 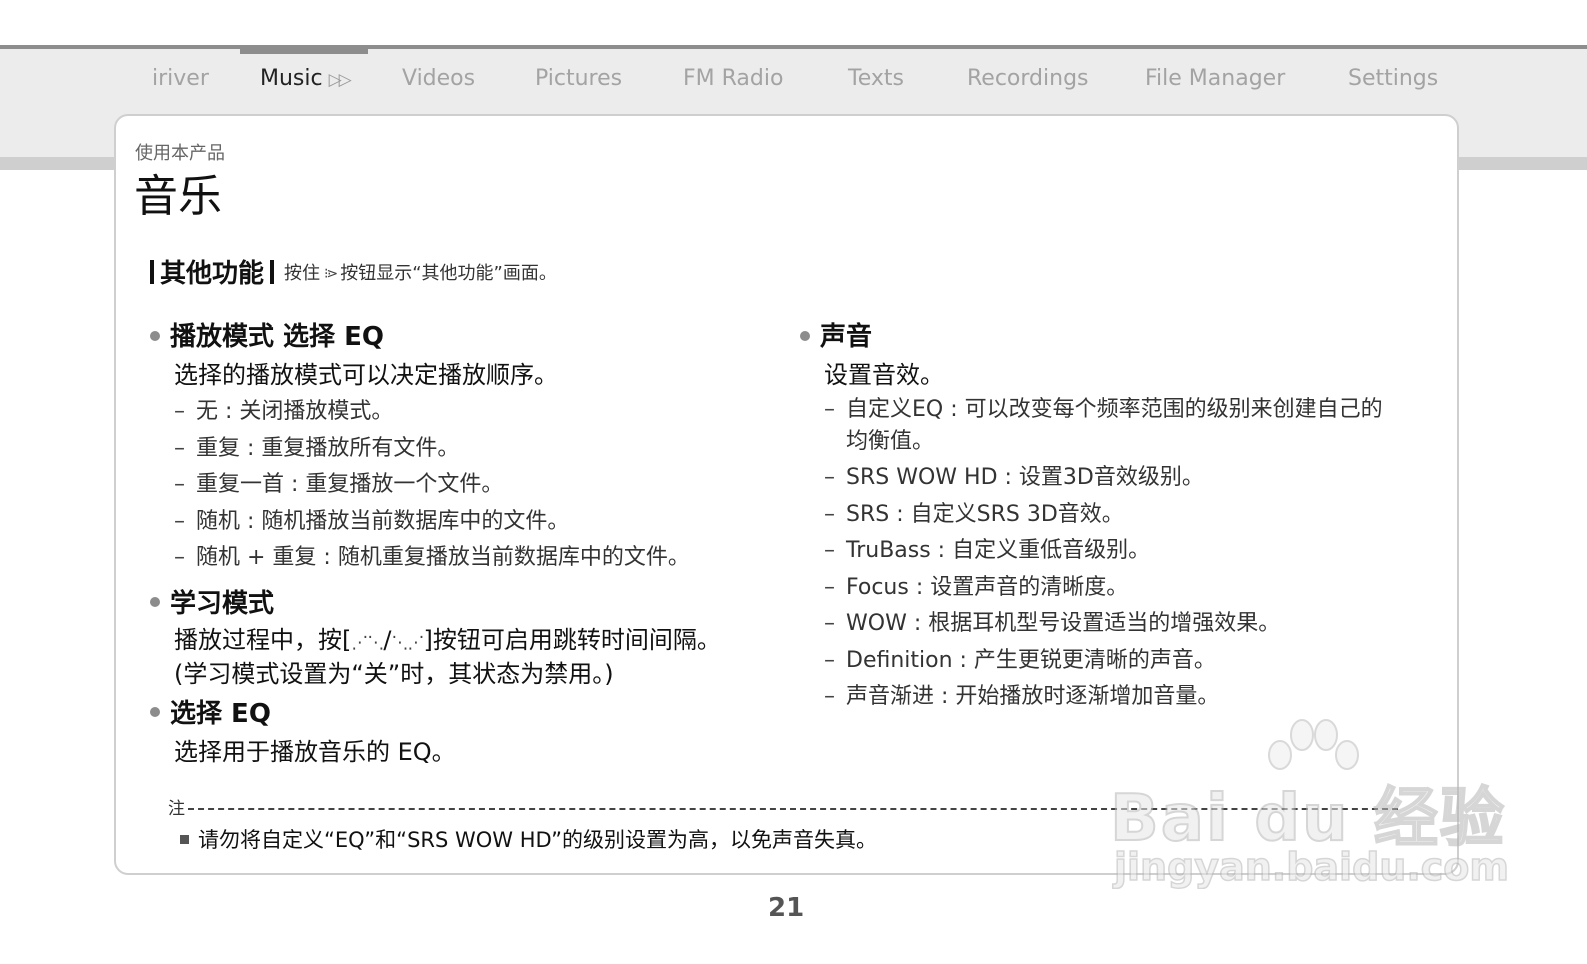 What do you see at coordinates (572, 639) in the screenshot?
I see `line-suffix: ]按钮可启用跳转时间间隔。` at bounding box center [572, 639].